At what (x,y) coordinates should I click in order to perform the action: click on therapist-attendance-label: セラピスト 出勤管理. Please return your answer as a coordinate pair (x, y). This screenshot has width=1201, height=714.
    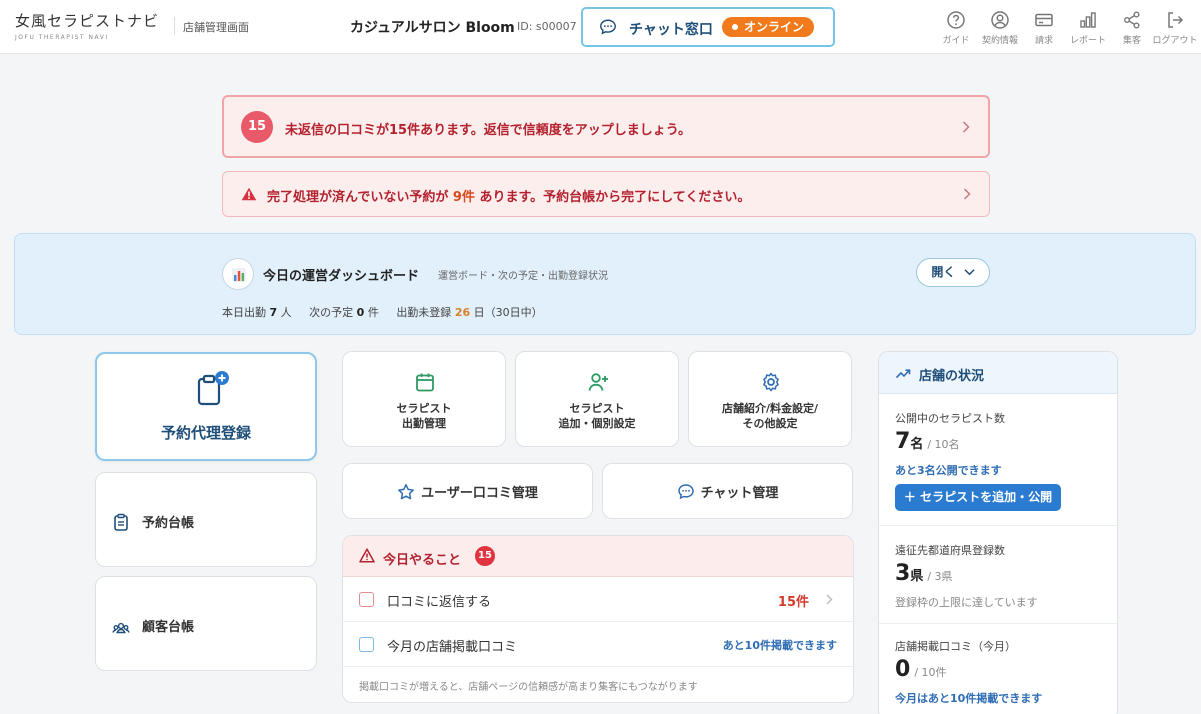
    Looking at the image, I should click on (424, 416).